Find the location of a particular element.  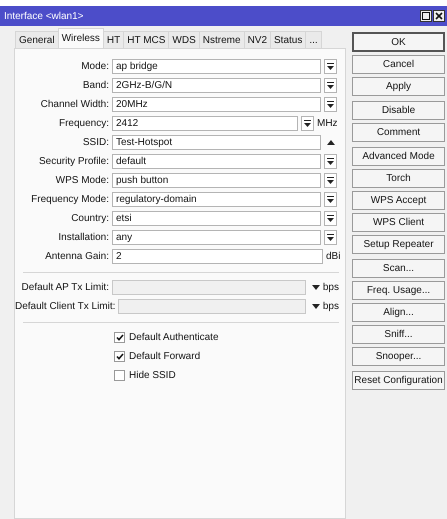

maximize-icon is located at coordinates (426, 16).